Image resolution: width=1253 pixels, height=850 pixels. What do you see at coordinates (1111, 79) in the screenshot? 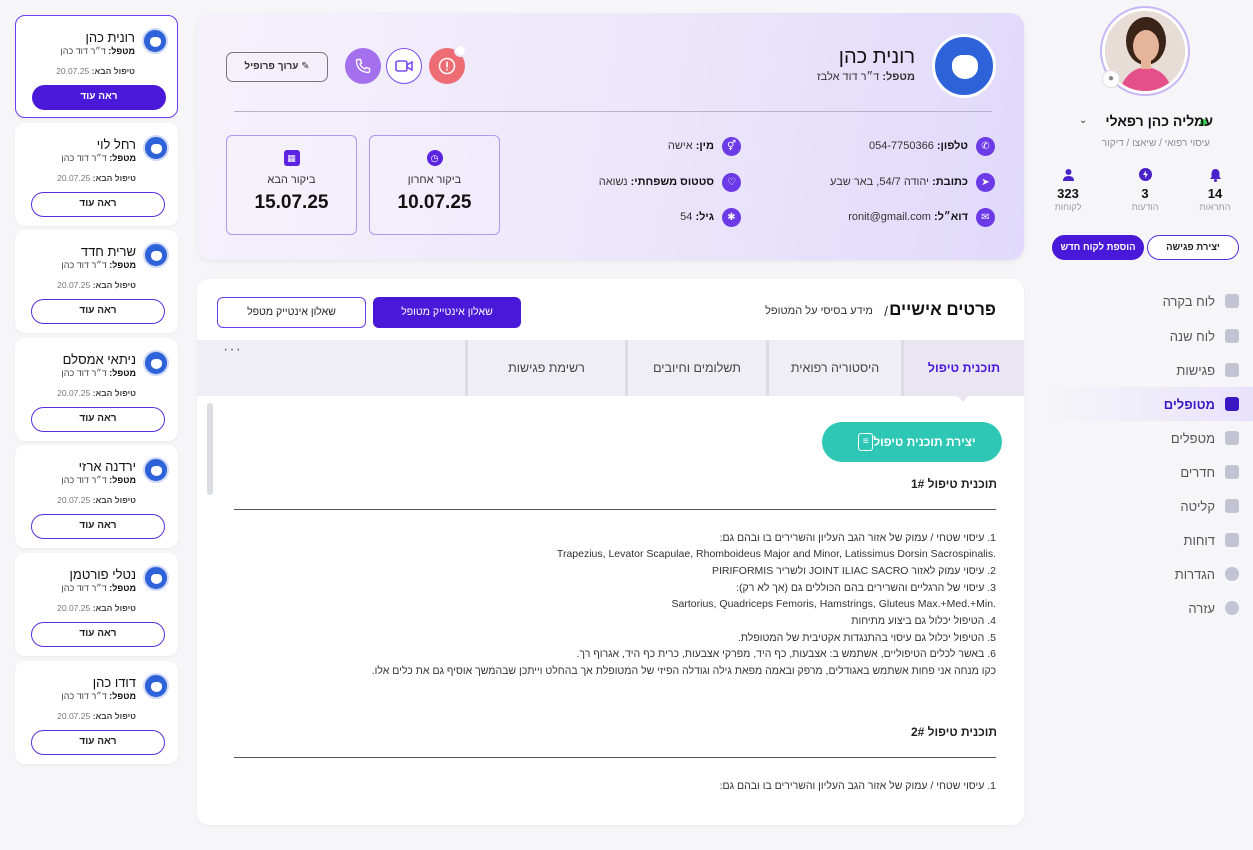
I see `avatar-camera-icon: ●` at bounding box center [1111, 79].